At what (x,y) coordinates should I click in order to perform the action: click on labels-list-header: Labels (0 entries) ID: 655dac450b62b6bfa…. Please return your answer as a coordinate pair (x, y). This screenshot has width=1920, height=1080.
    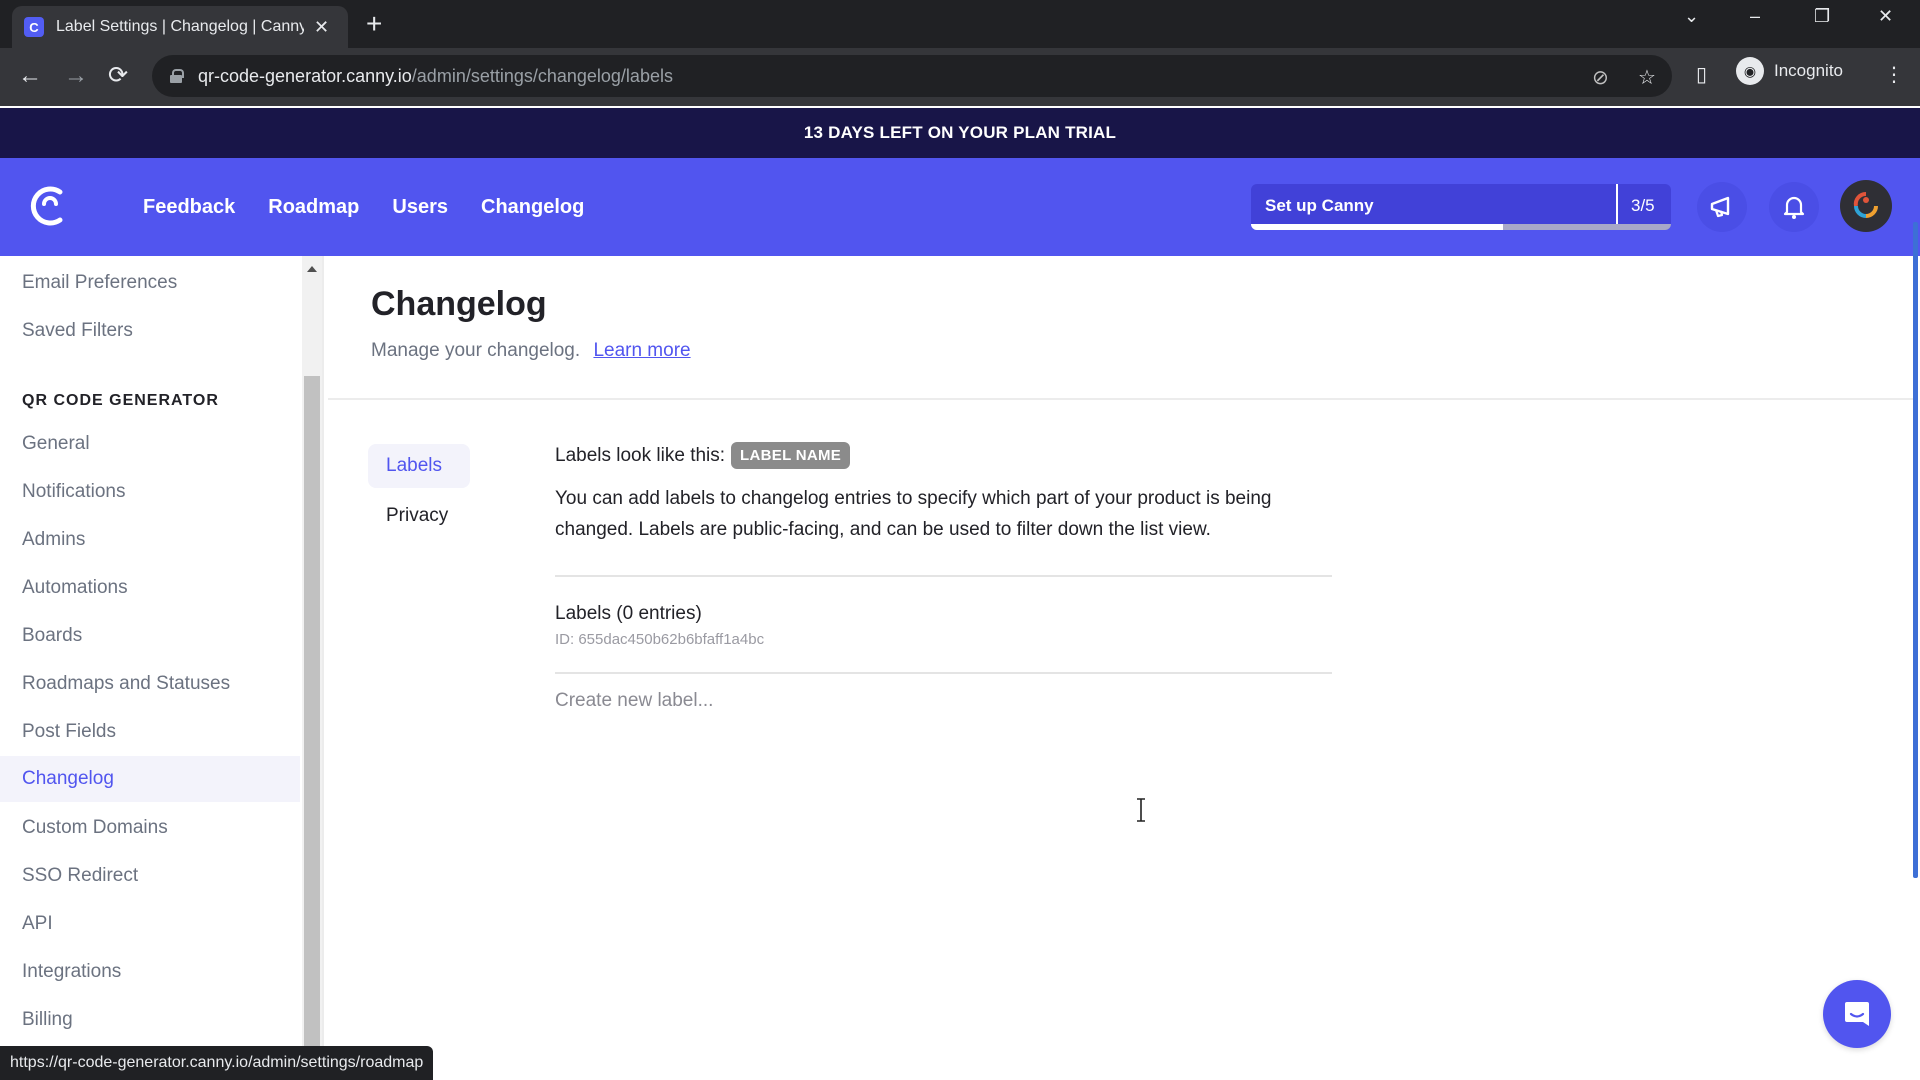
    Looking at the image, I should click on (945, 625).